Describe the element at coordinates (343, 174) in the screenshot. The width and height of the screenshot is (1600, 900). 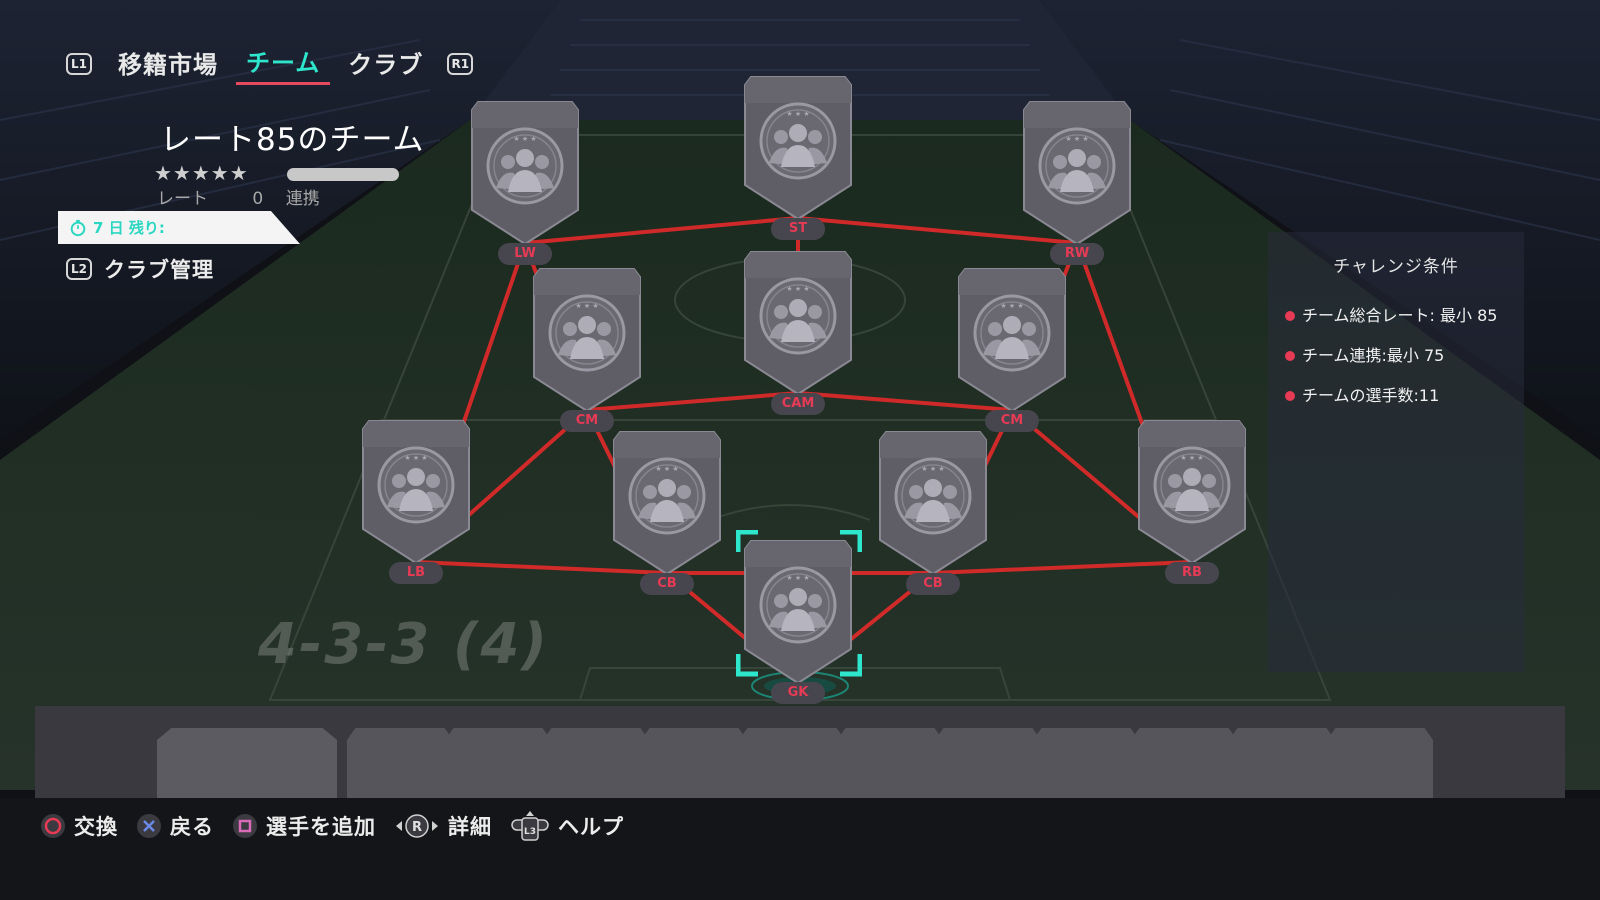
I see `chemistry-bar` at that location.